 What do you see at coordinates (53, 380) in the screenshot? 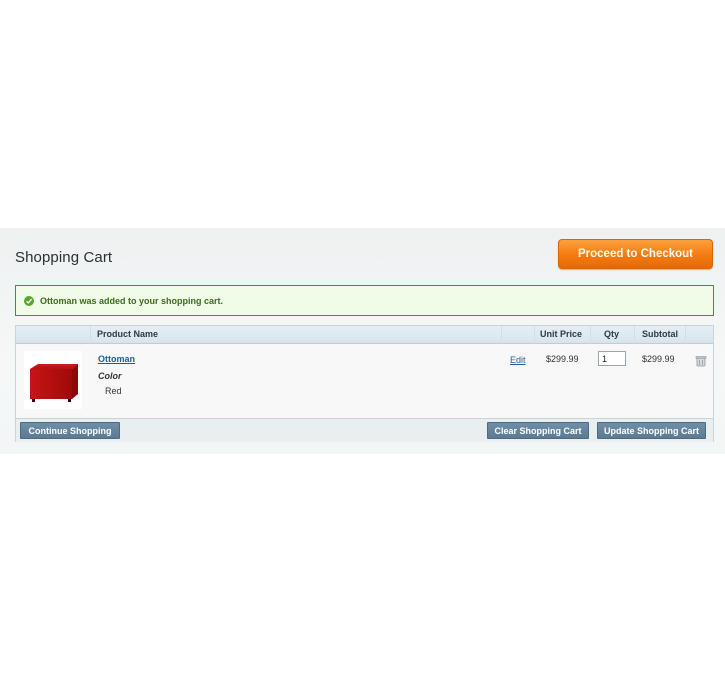
I see `red-ottoman-image` at bounding box center [53, 380].